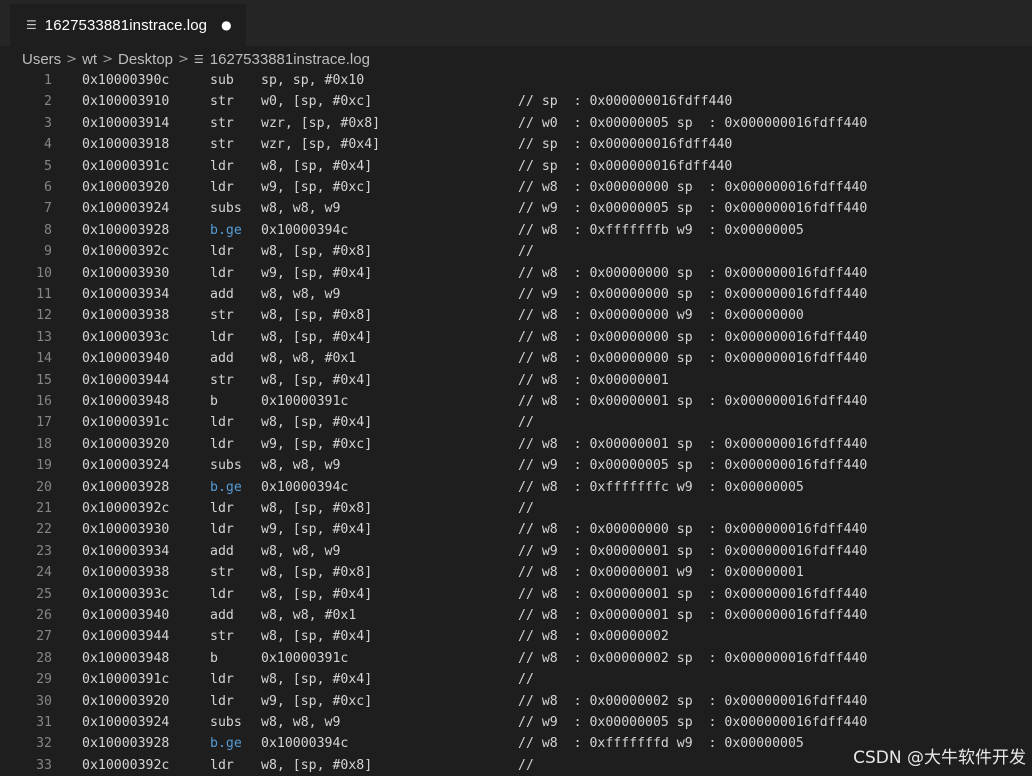  What do you see at coordinates (89, 59) in the screenshot?
I see `breadcrumb-item-wt: wt` at bounding box center [89, 59].